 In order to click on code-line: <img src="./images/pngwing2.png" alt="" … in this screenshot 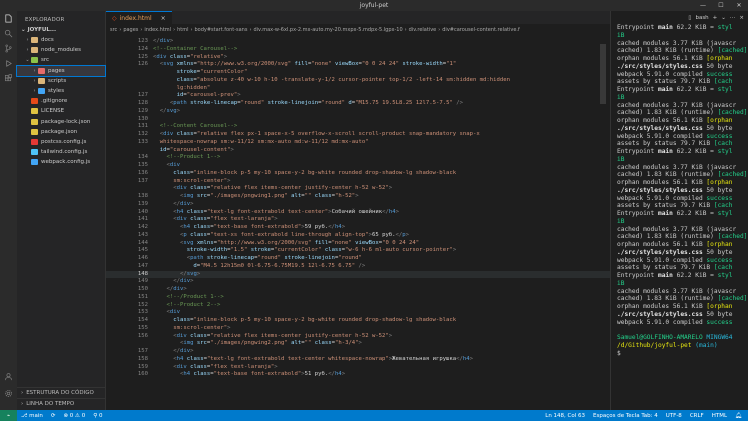, I will do `click(358, 344)`.